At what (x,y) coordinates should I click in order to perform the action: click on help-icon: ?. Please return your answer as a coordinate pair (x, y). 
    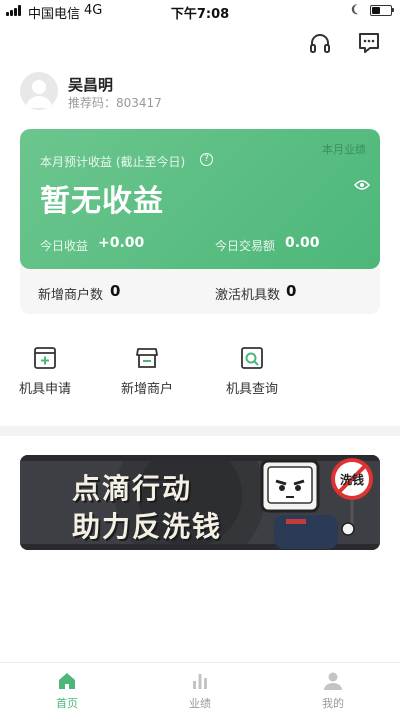
    Looking at the image, I should click on (206, 159).